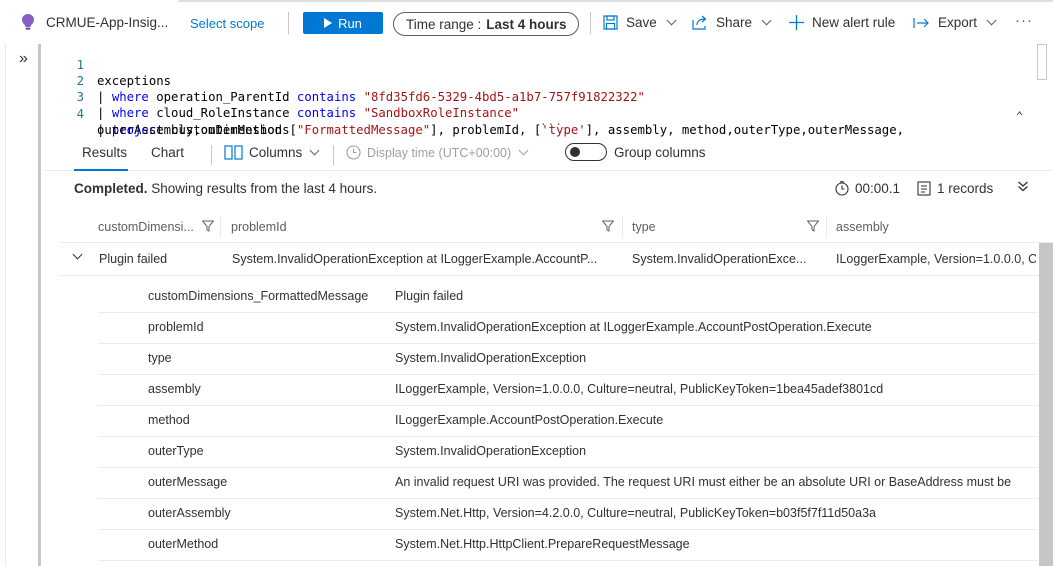  I want to click on detail-key: customDimensions_FormattedMessage, so click(258, 296).